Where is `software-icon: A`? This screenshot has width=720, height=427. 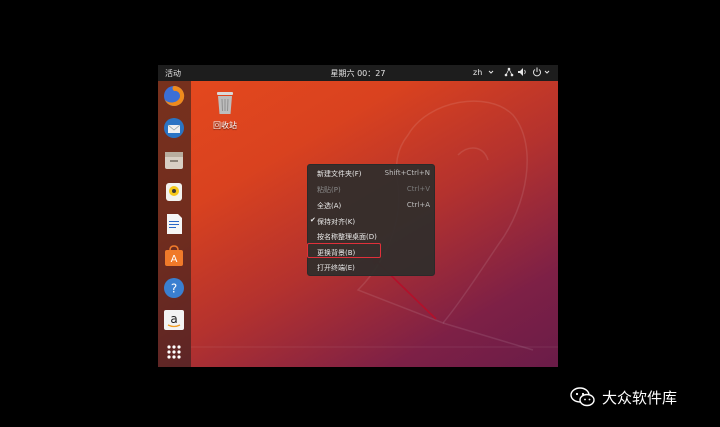
software-icon: A is located at coordinates (174, 256).